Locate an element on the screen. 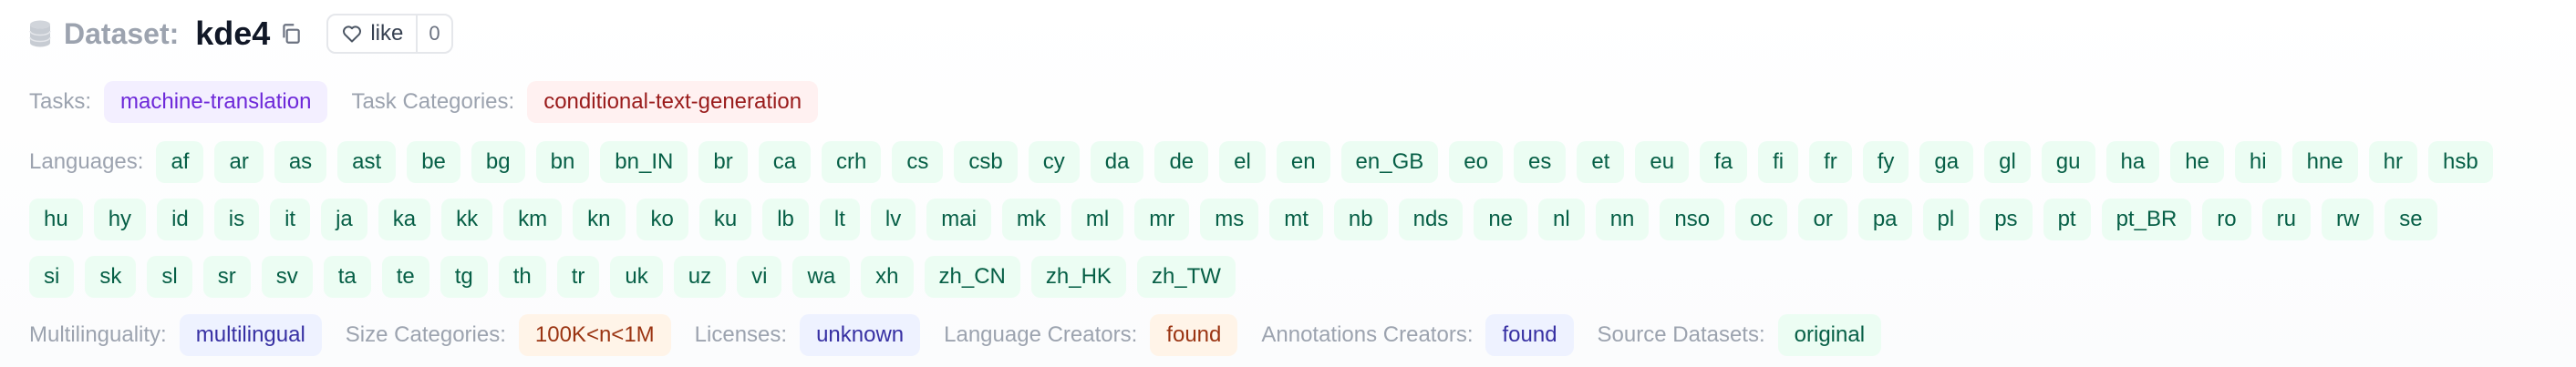 The image size is (2576, 367). language-chip: br is located at coordinates (723, 162).